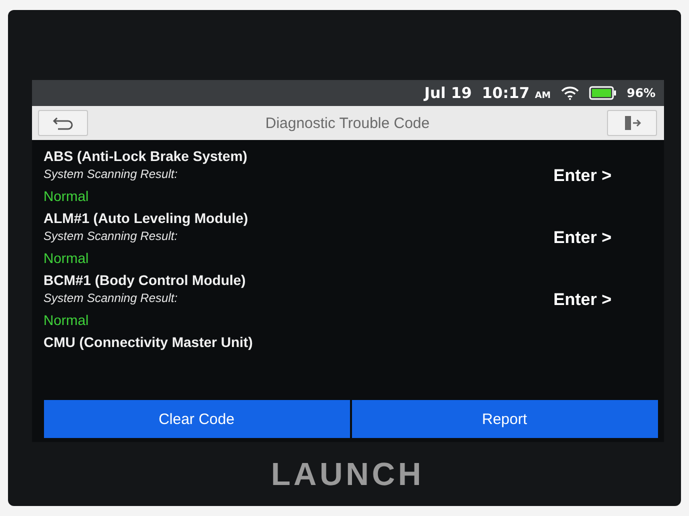 This screenshot has width=689, height=516. I want to click on back-arrow-icon, so click(63, 123).